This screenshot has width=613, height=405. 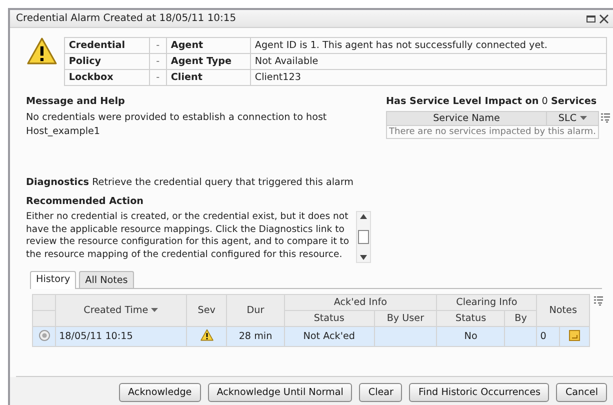 What do you see at coordinates (107, 78) in the screenshot?
I see `detail-label: Lockbox` at bounding box center [107, 78].